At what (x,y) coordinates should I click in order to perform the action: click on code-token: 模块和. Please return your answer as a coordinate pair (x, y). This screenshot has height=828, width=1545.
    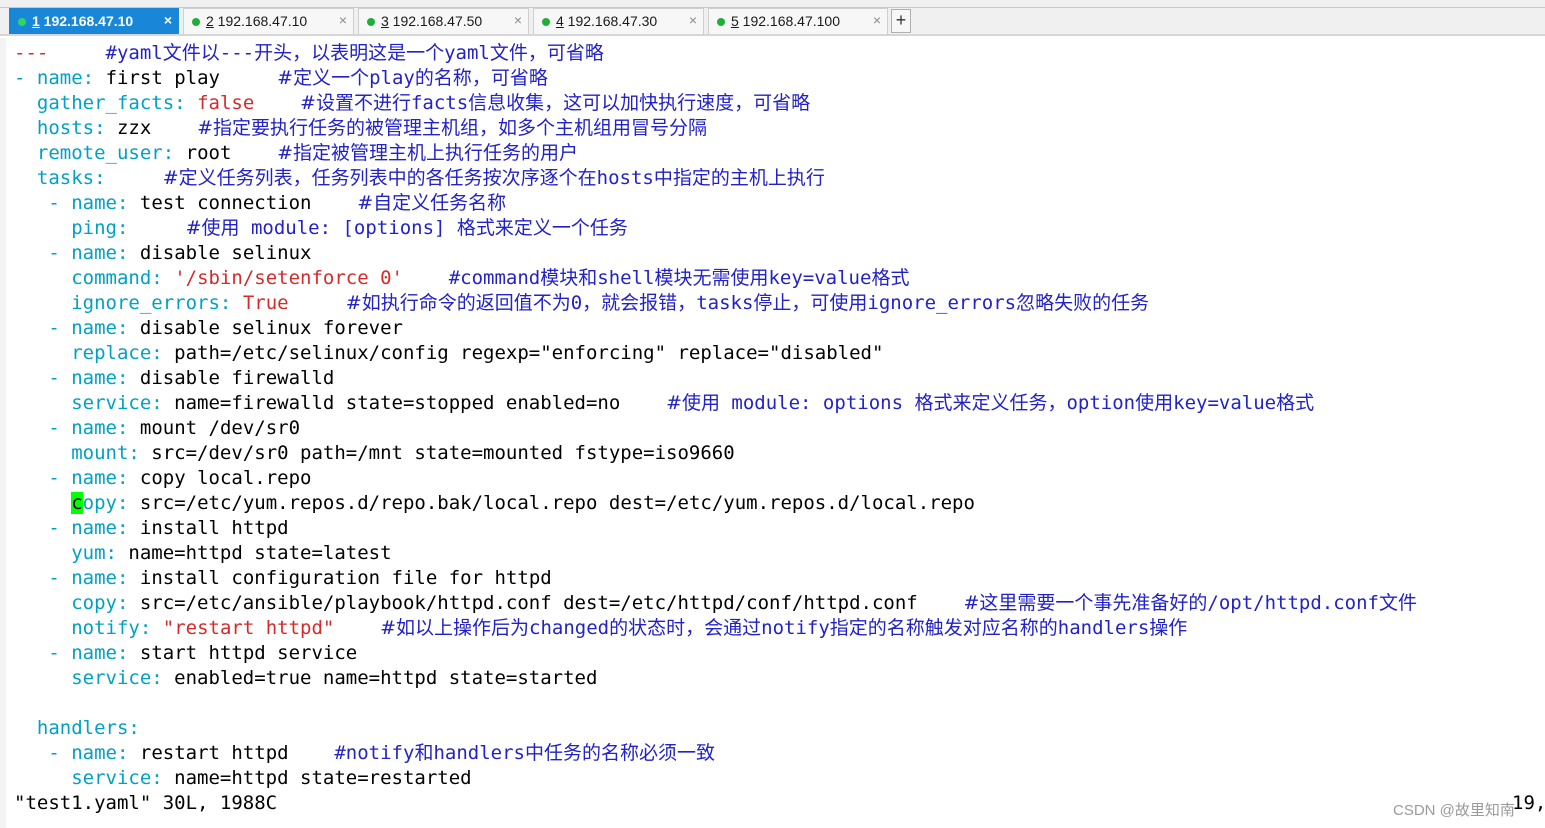
    Looking at the image, I should click on (569, 278).